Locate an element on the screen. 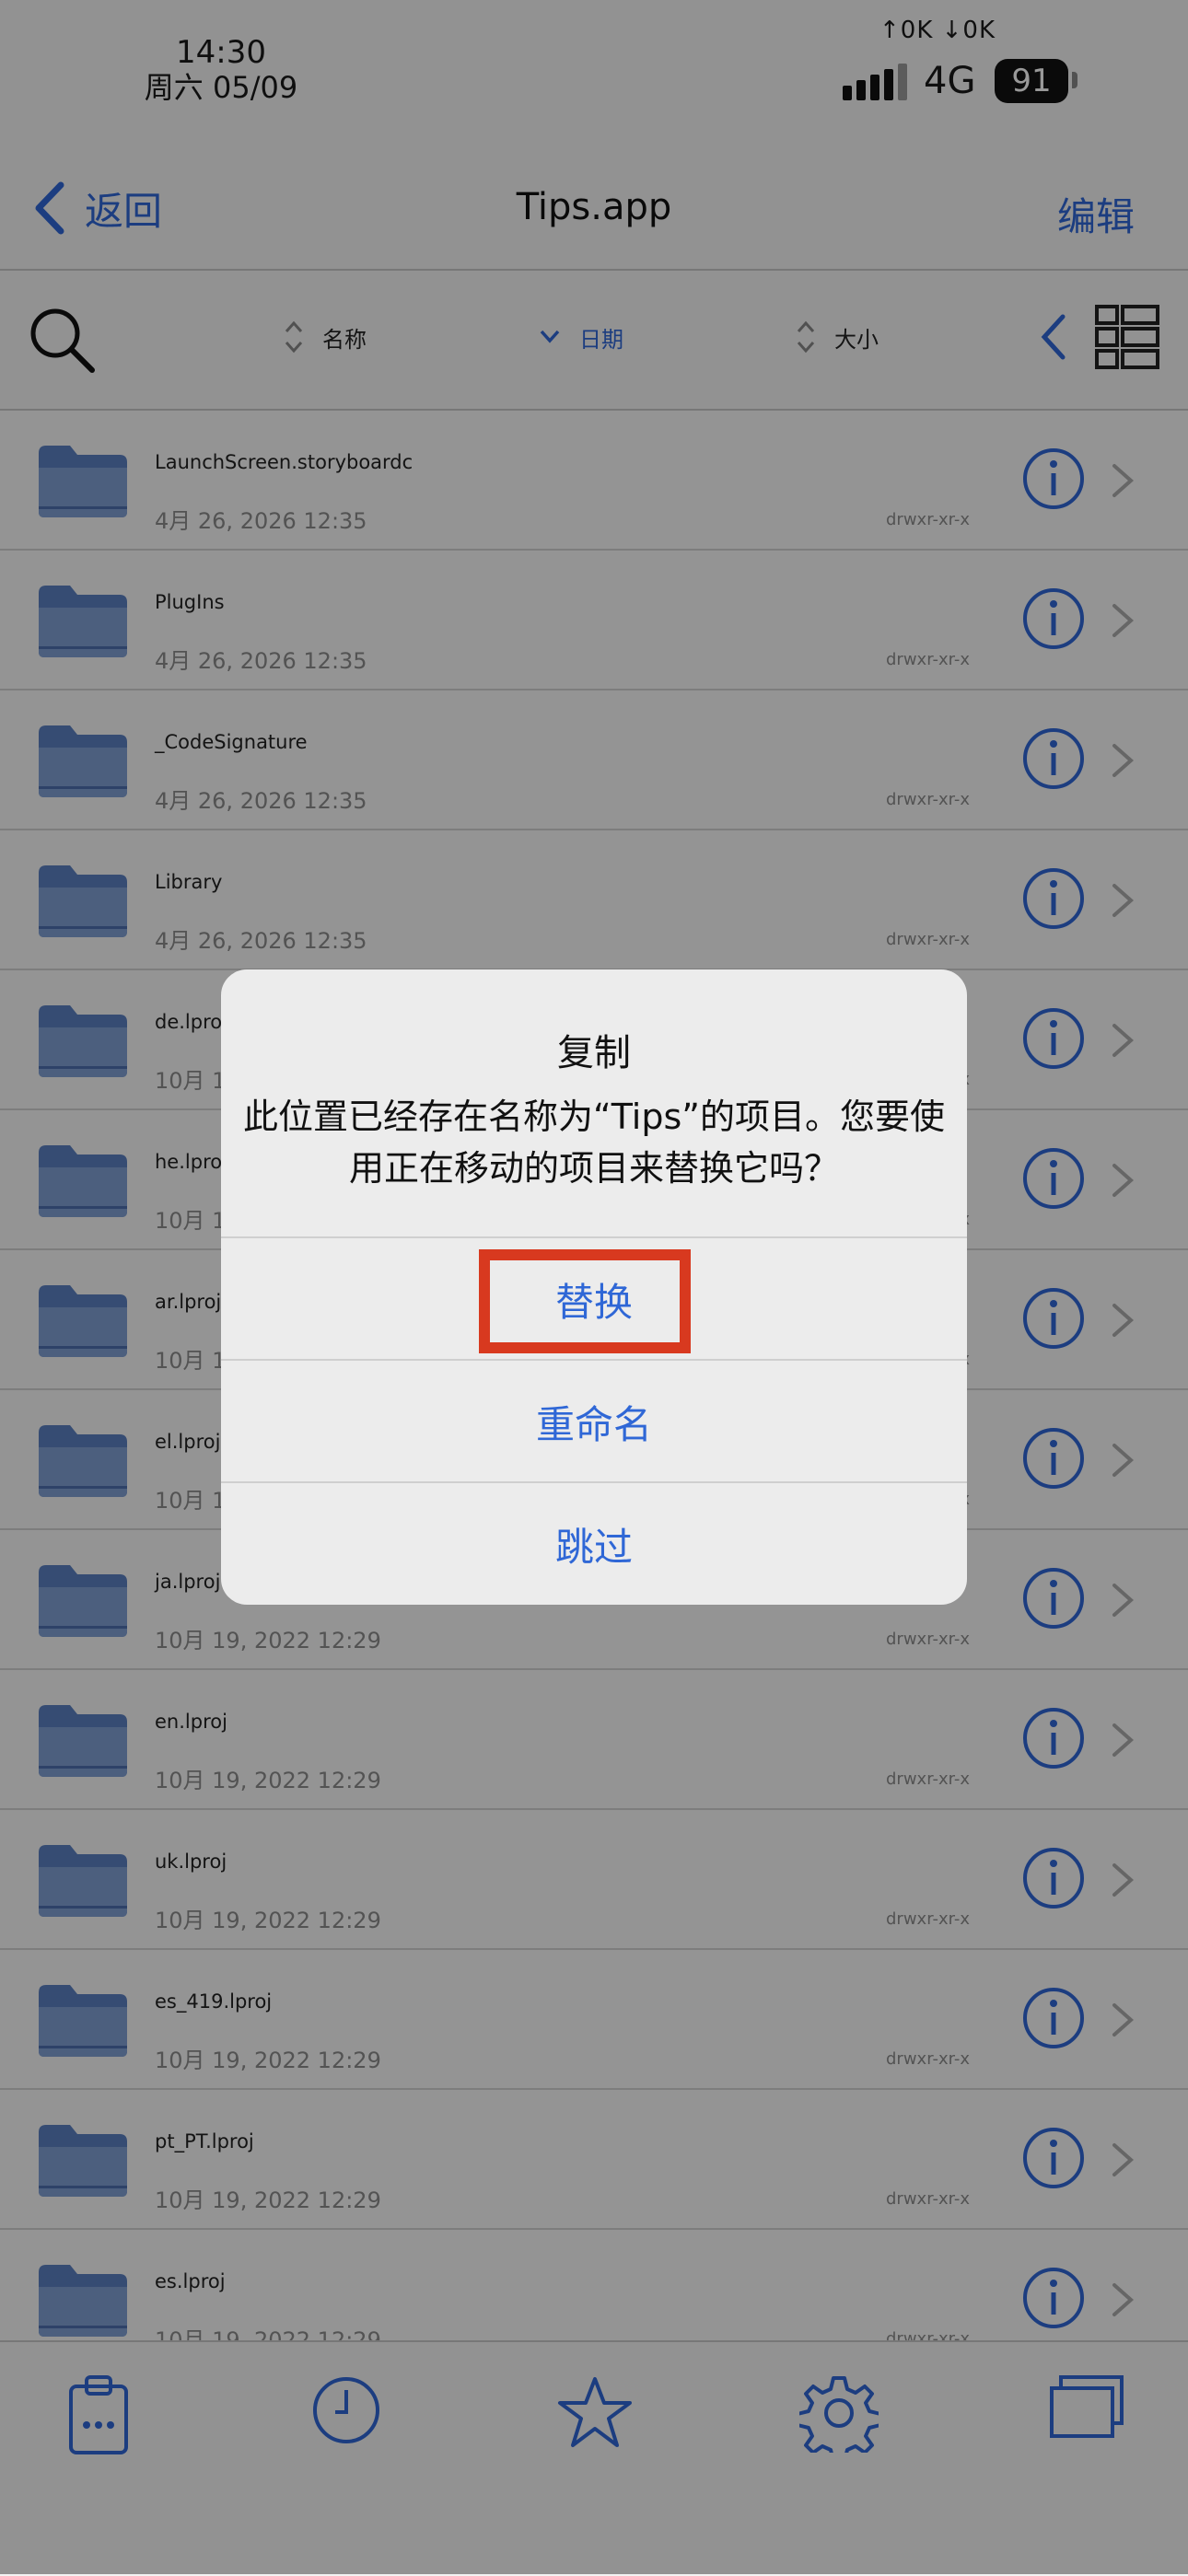  dialog-message: 此位置已经存在名称为“Tips”的项目。您要使用正在移动的项目来替换它吗？ is located at coordinates (594, 1143).